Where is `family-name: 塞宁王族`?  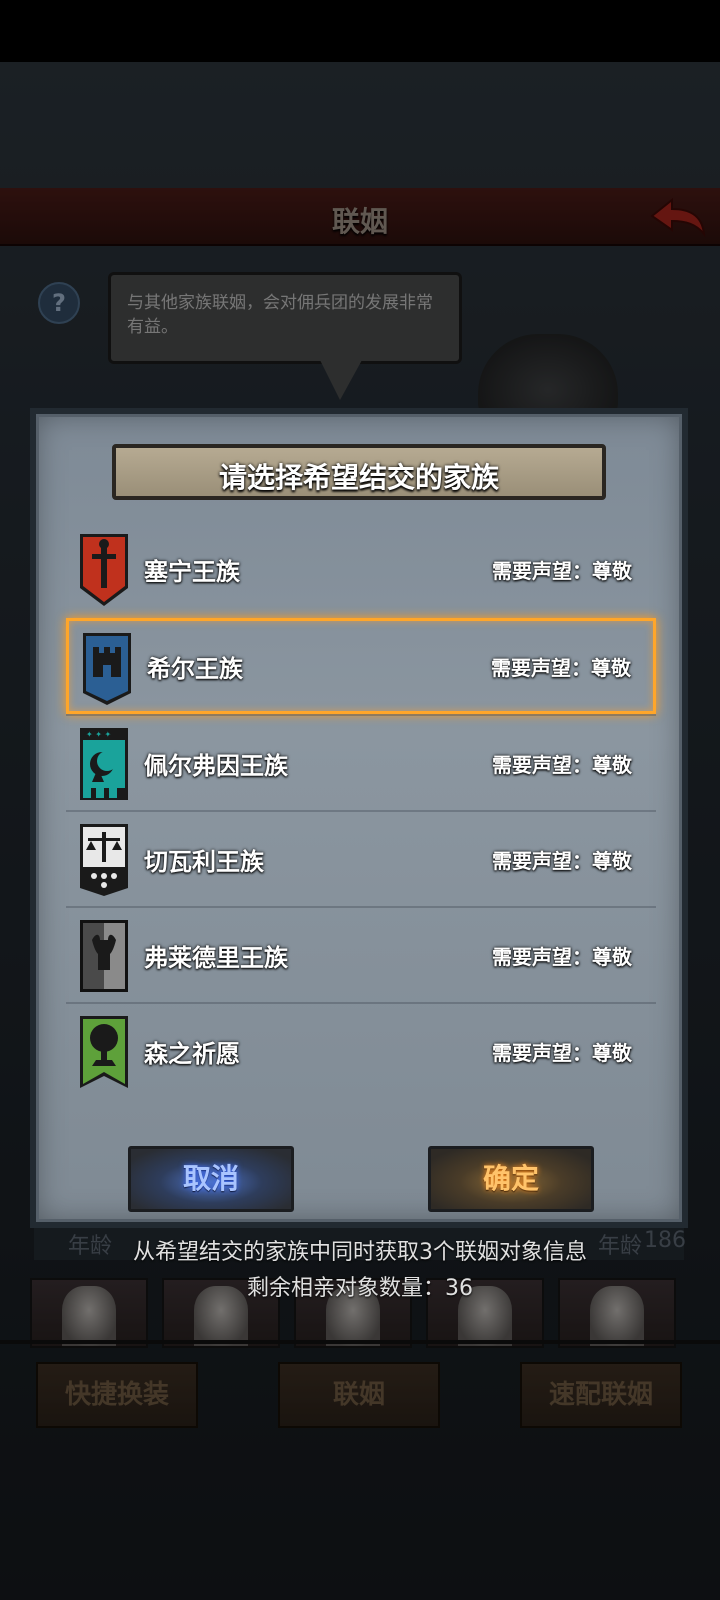
family-name: 塞宁王族 is located at coordinates (192, 572).